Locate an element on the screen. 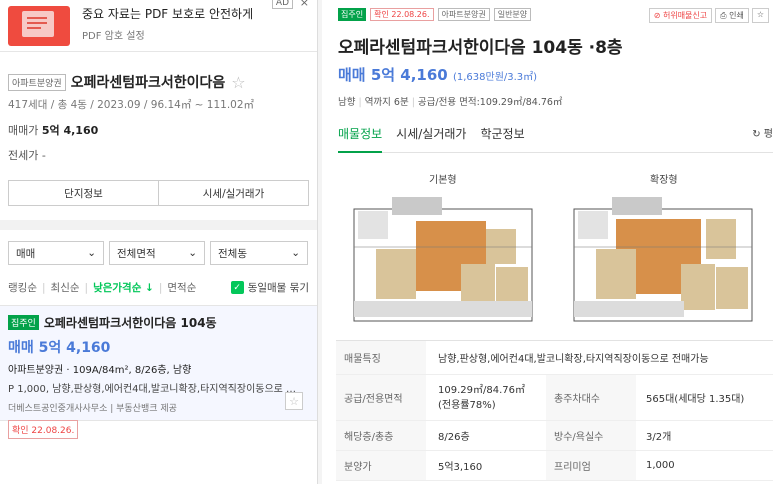 The image size is (773, 484). close-icon: × is located at coordinates (304, 4).